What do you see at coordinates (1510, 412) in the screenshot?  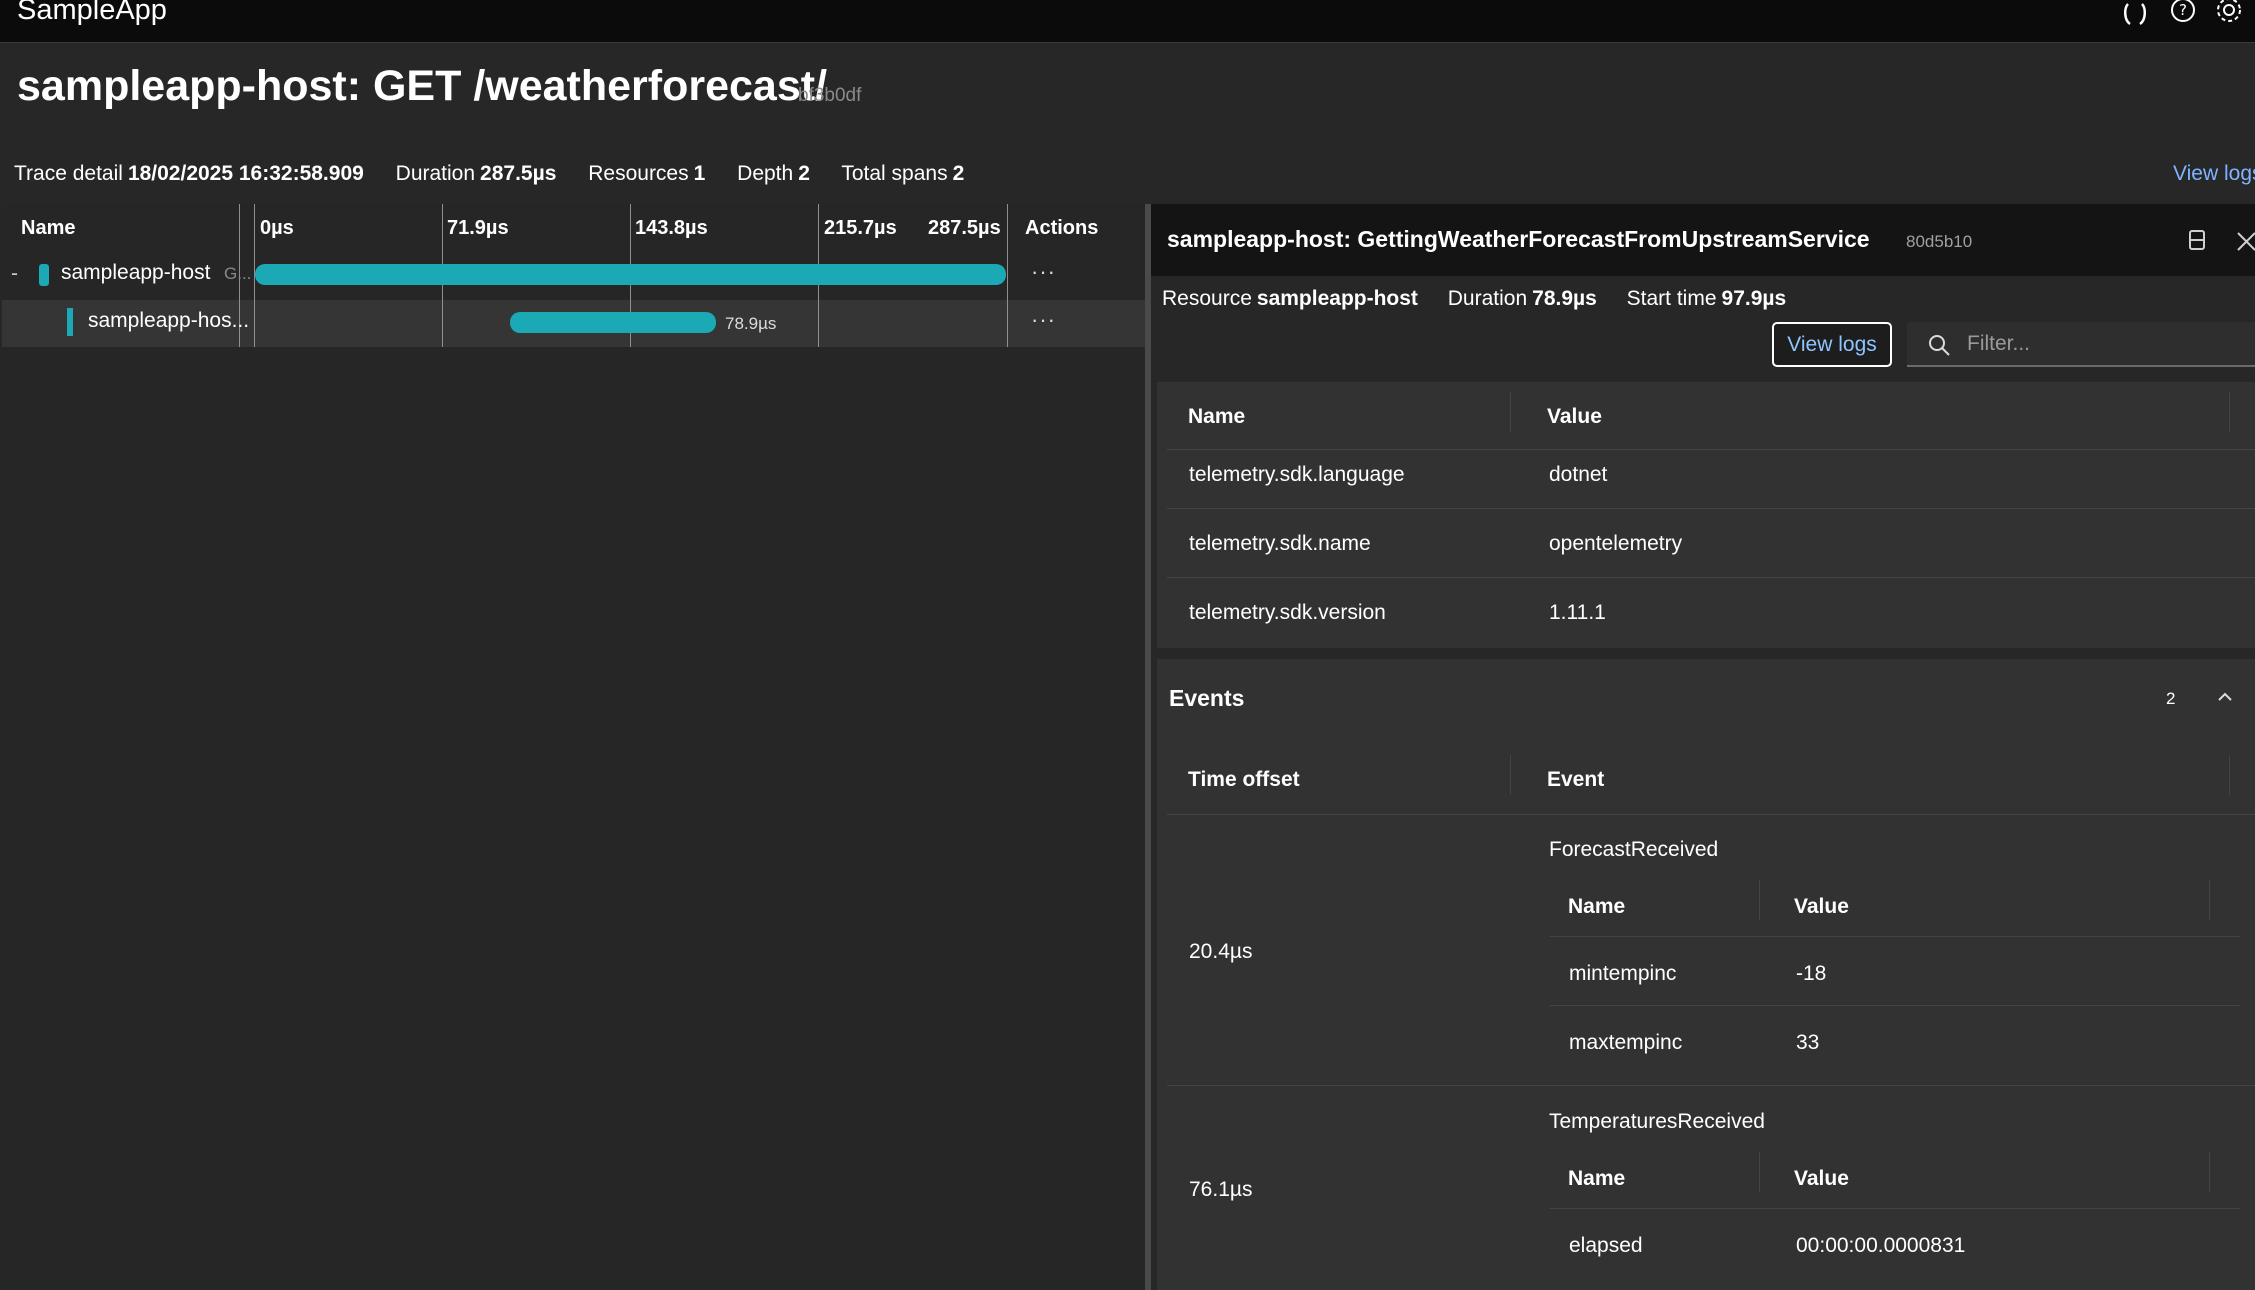 I see `attr-column-divider` at bounding box center [1510, 412].